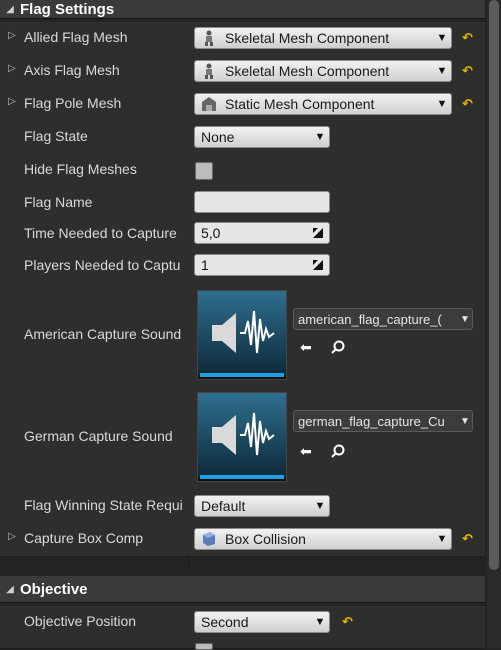 The height and width of the screenshot is (650, 501). What do you see at coordinates (204, 171) in the screenshot?
I see `hide-flag-meshes-checkbox` at bounding box center [204, 171].